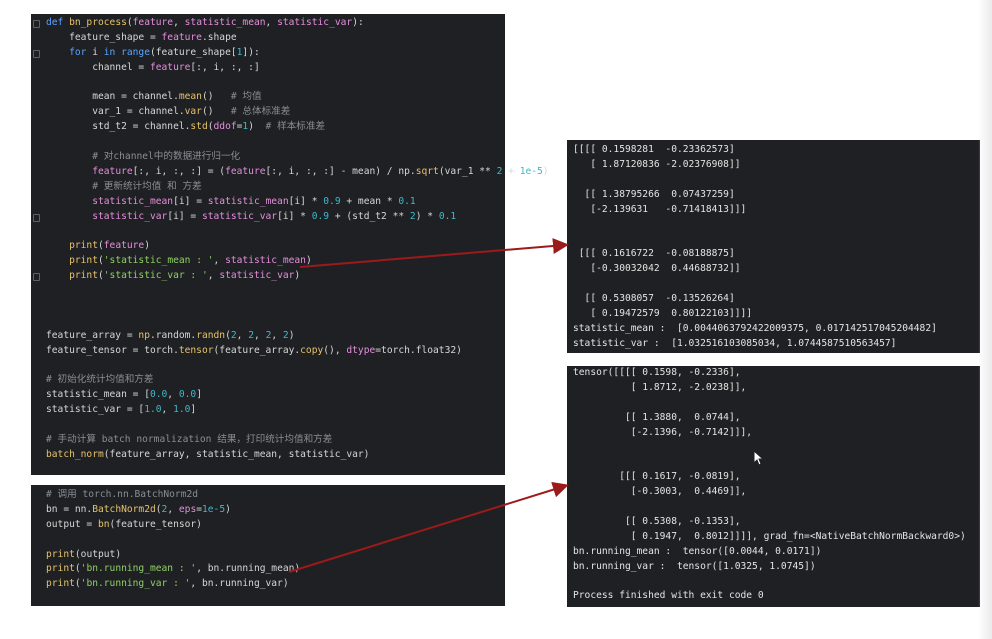  Describe the element at coordinates (985, 319) in the screenshot. I see `right-edge-fade` at that location.